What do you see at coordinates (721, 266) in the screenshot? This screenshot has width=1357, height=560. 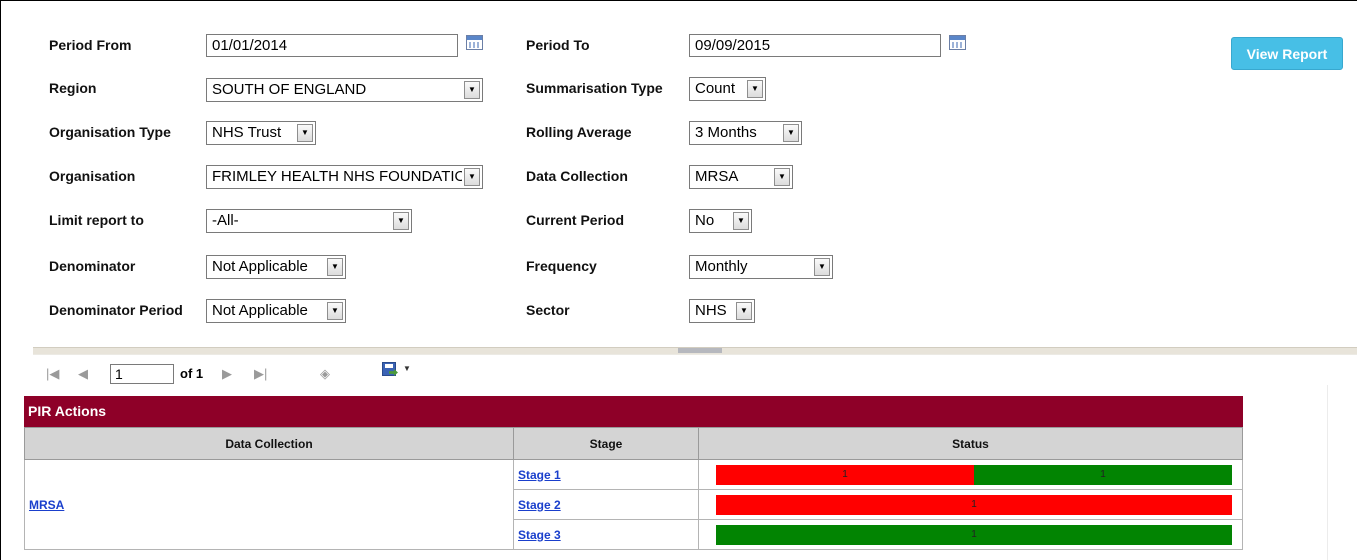 I see `frequency-value: Monthly` at bounding box center [721, 266].